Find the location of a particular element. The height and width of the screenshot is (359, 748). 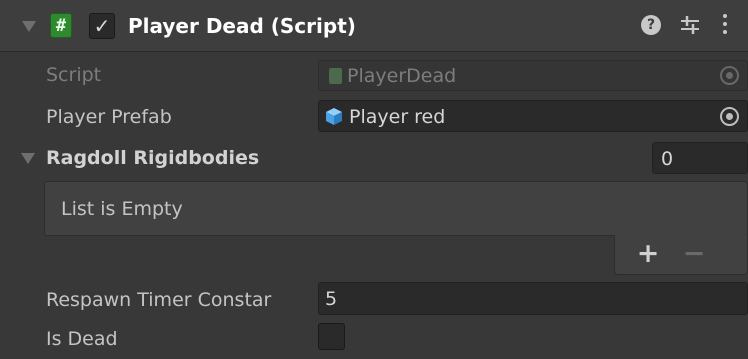

list-footer: + − is located at coordinates (681, 255).